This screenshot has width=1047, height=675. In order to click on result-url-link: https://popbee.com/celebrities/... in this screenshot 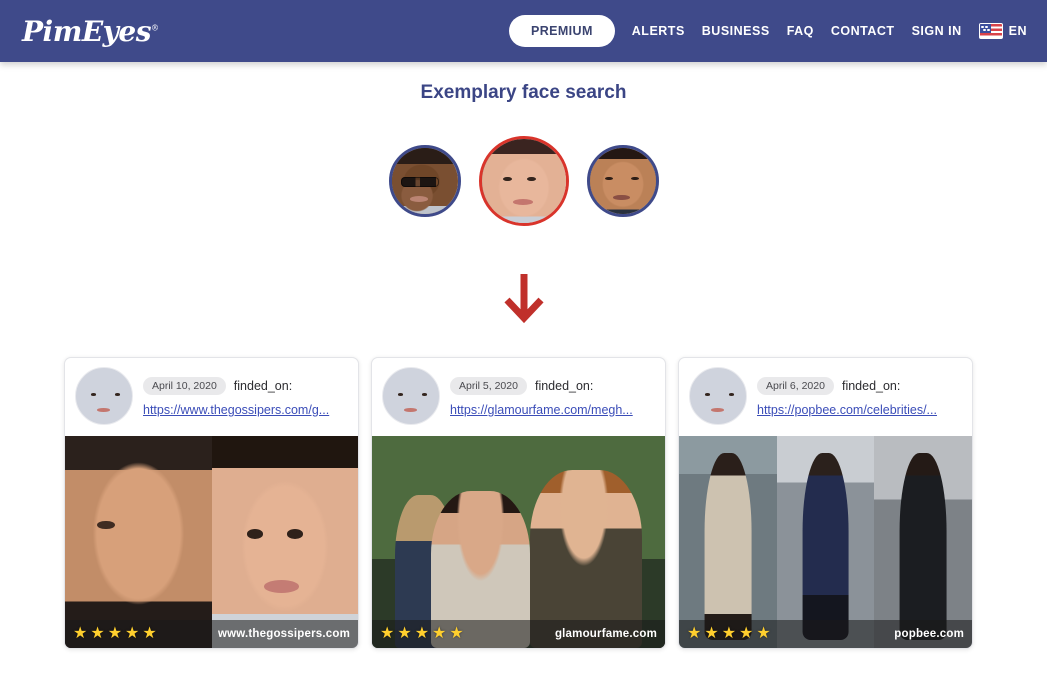, I will do `click(859, 410)`.